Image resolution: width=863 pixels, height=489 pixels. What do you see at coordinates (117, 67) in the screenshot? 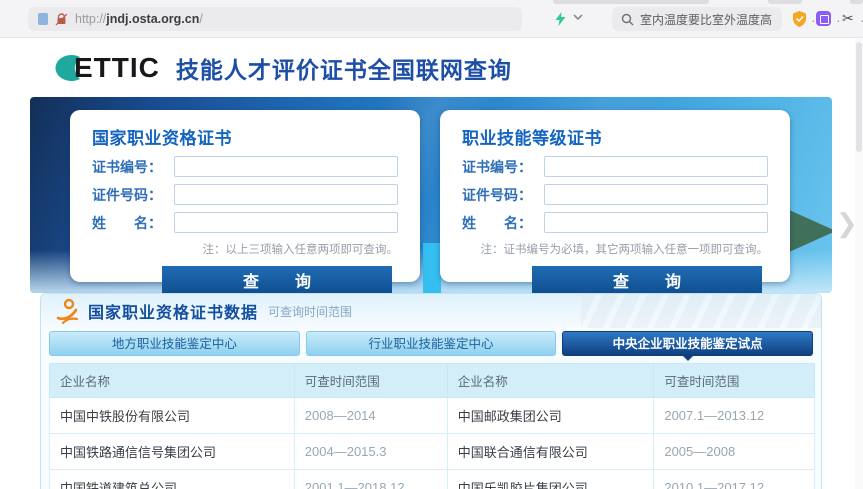
I see `logo-text: ETTIC` at bounding box center [117, 67].